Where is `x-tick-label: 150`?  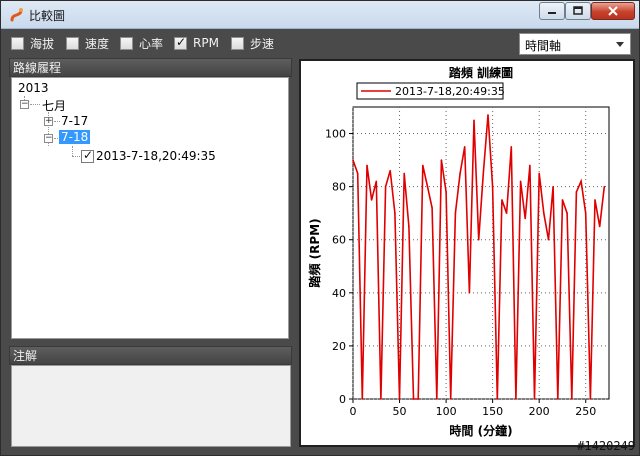
x-tick-label: 150 is located at coordinates (492, 411).